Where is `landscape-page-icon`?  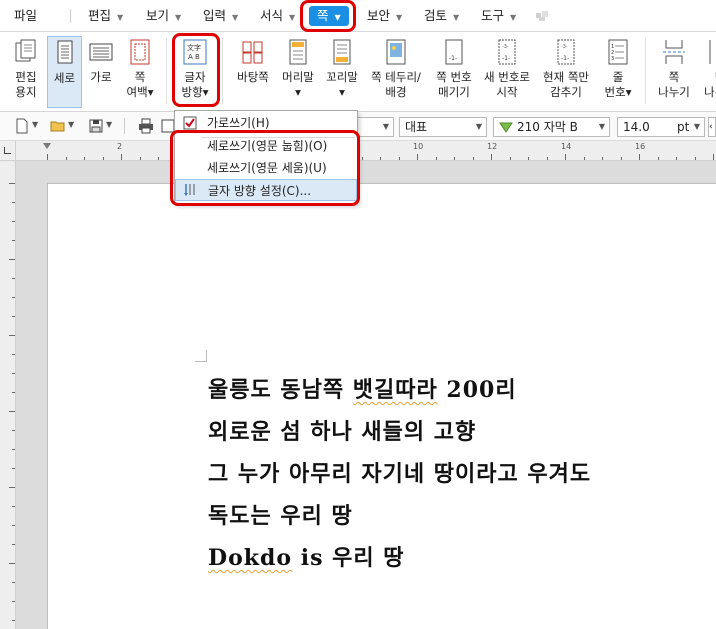 landscape-page-icon is located at coordinates (101, 52).